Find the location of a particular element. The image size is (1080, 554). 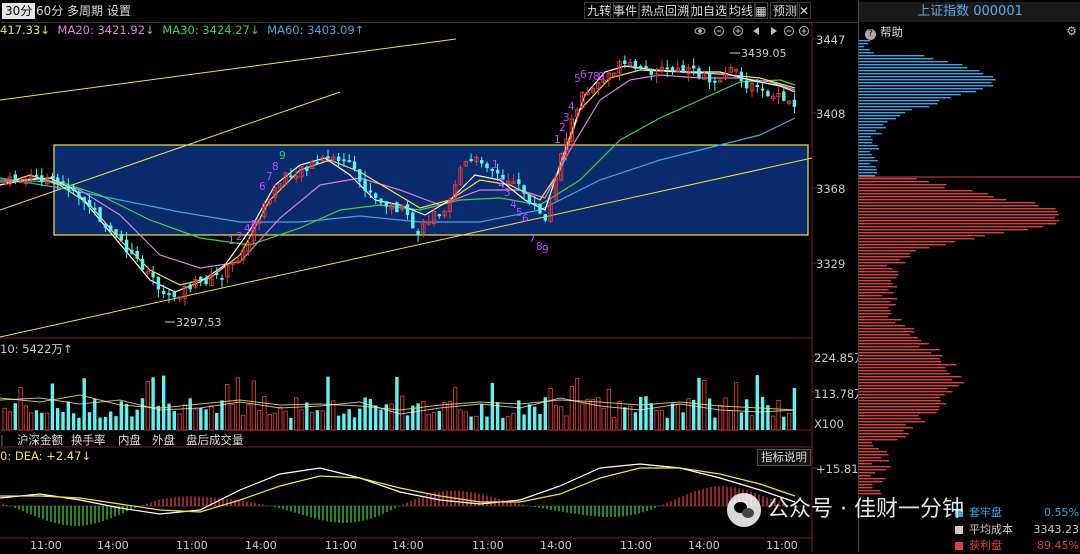

tab-inner-volume: 内盘 is located at coordinates (129, 440).